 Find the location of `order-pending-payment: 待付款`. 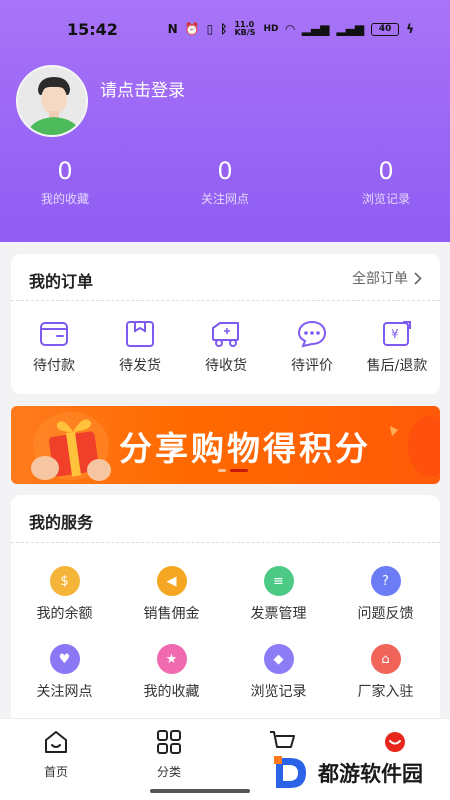

order-pending-payment: 待付款 is located at coordinates (54, 347).